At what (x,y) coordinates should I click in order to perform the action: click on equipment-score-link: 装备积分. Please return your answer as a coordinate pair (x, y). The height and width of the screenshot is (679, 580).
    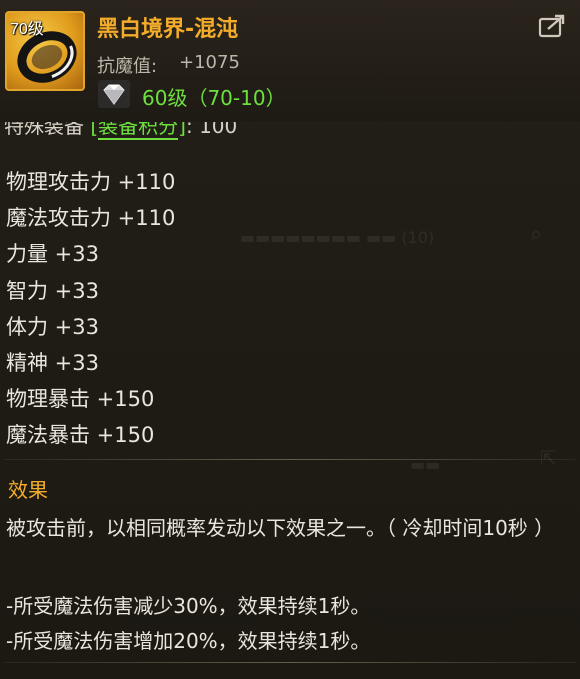
    Looking at the image, I should click on (138, 131).